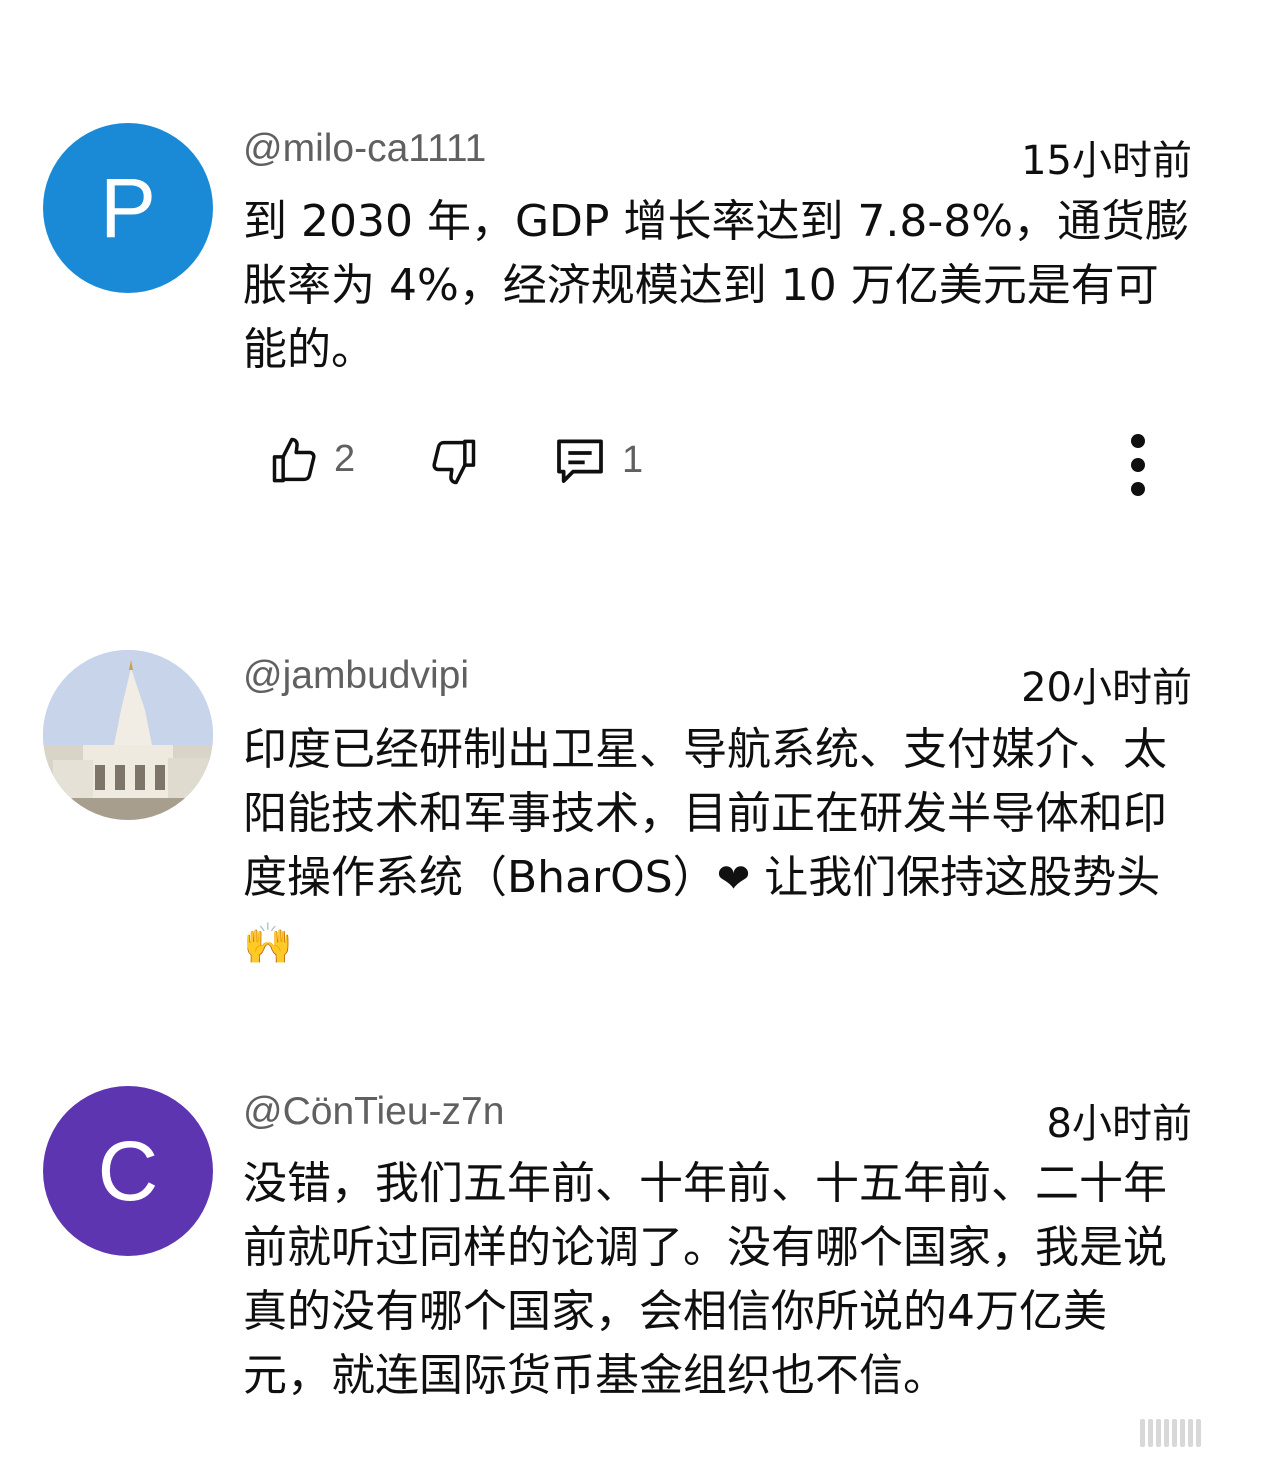 This screenshot has height=1476, width=1280. I want to click on thumbs-up-icon, so click(294, 460).